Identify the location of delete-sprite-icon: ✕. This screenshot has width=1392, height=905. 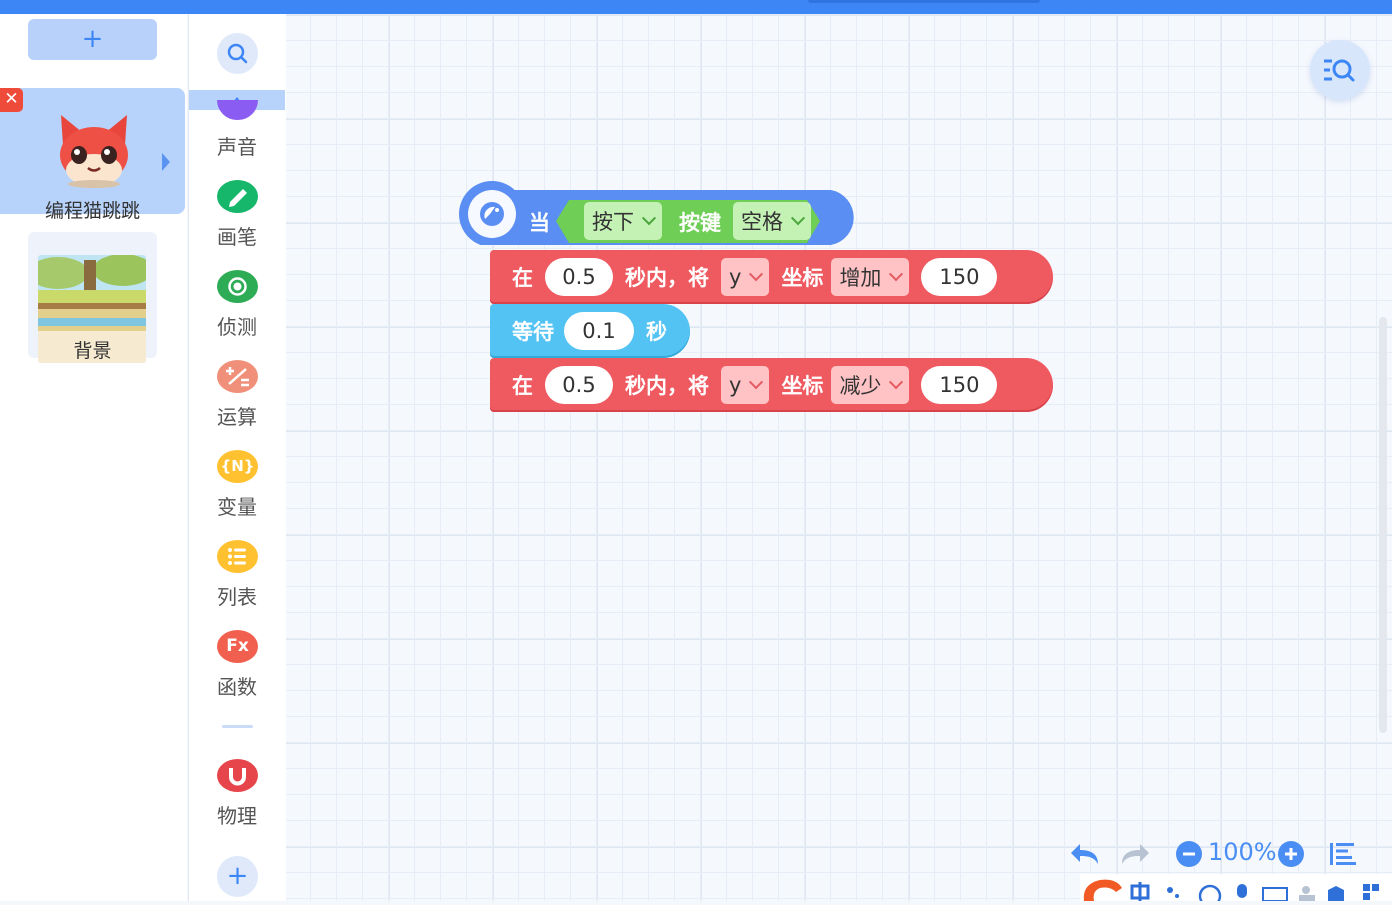
(11, 100).